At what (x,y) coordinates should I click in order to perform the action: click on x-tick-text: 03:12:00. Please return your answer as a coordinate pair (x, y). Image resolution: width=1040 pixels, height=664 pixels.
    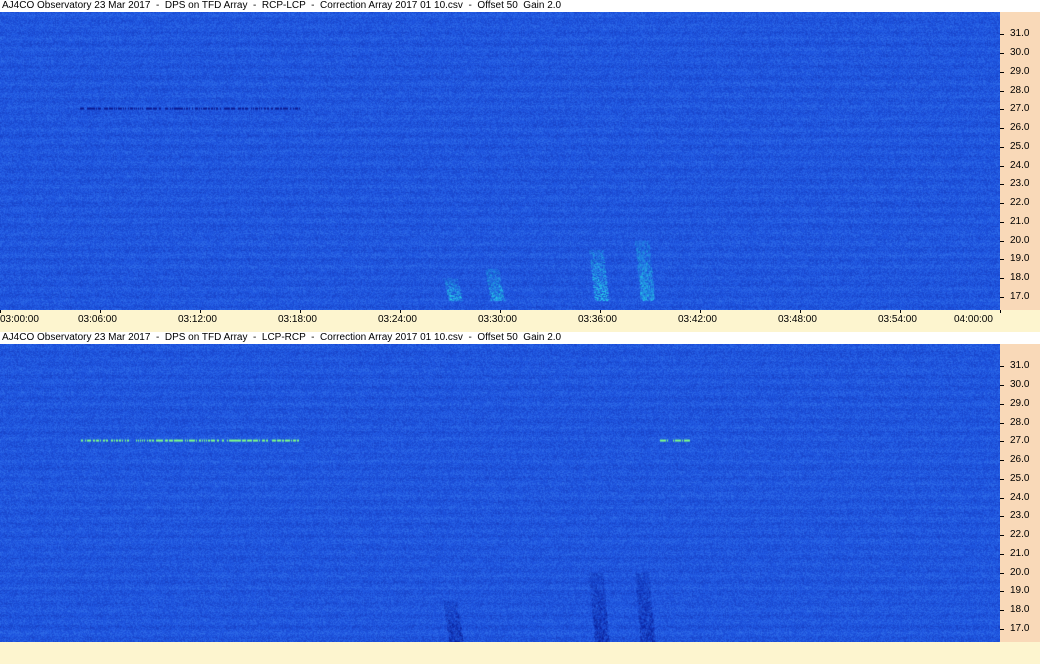
    Looking at the image, I should click on (197, 319).